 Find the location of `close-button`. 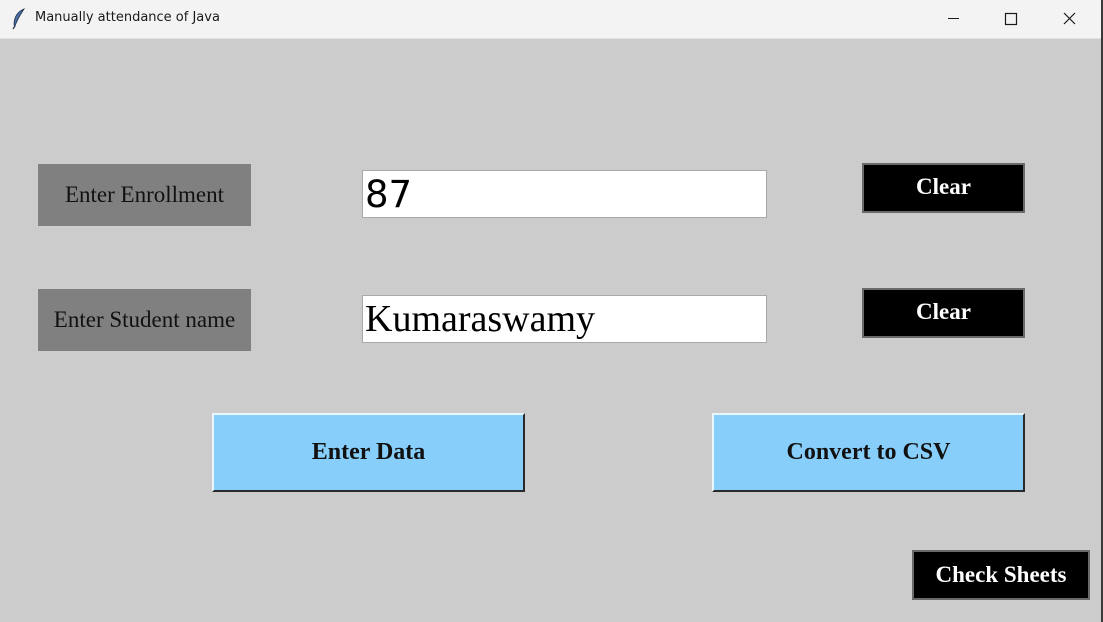

close-button is located at coordinates (1069, 19).